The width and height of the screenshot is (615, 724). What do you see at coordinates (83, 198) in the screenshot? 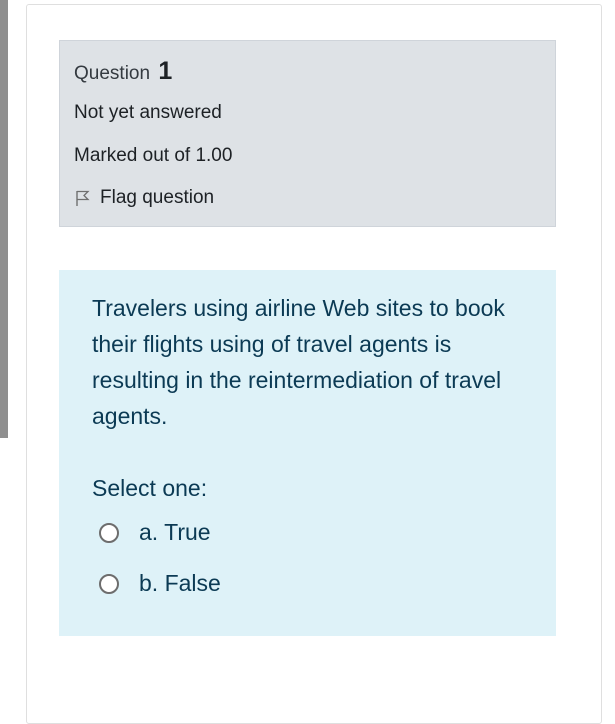
I see `flag-outline-icon` at bounding box center [83, 198].